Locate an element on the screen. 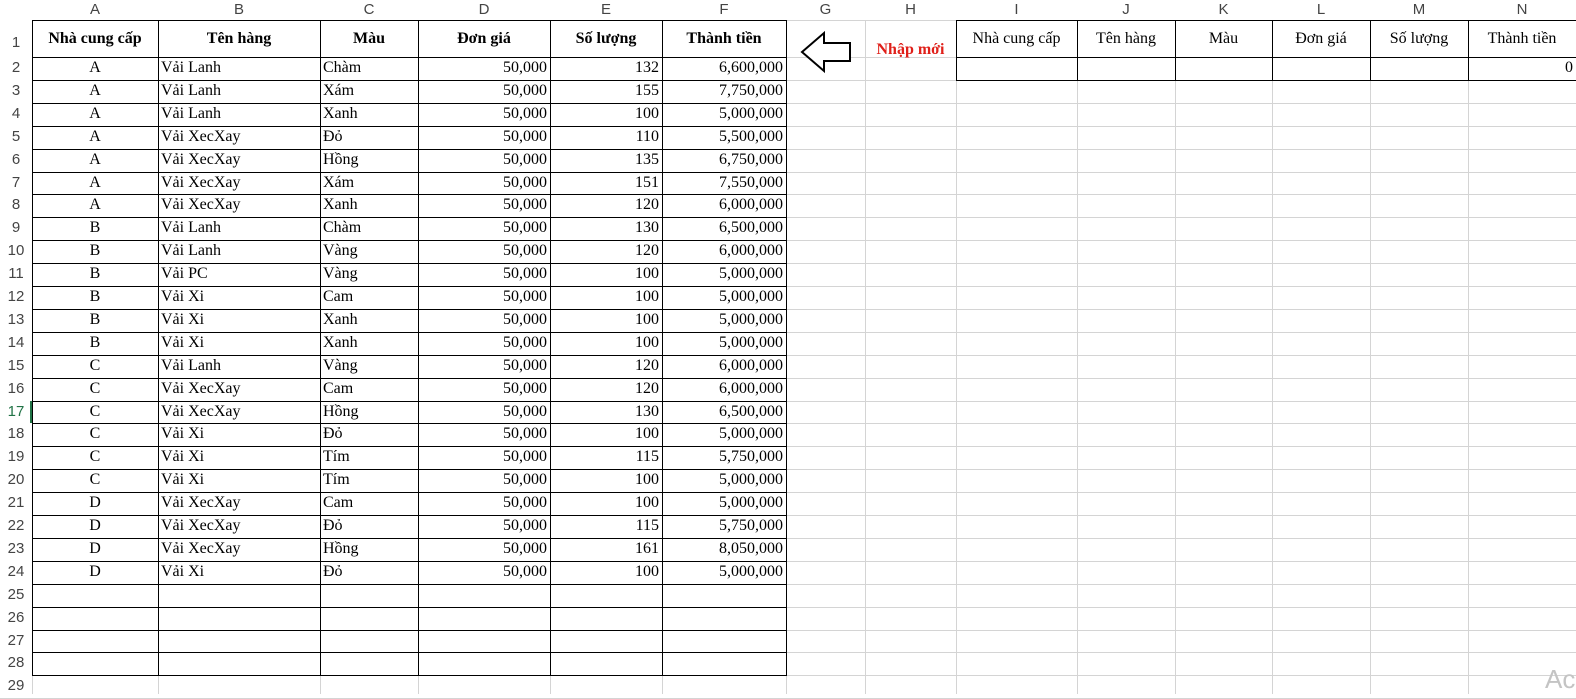 The image size is (1576, 699). amount-cell: 7,550,000 is located at coordinates (724, 183).